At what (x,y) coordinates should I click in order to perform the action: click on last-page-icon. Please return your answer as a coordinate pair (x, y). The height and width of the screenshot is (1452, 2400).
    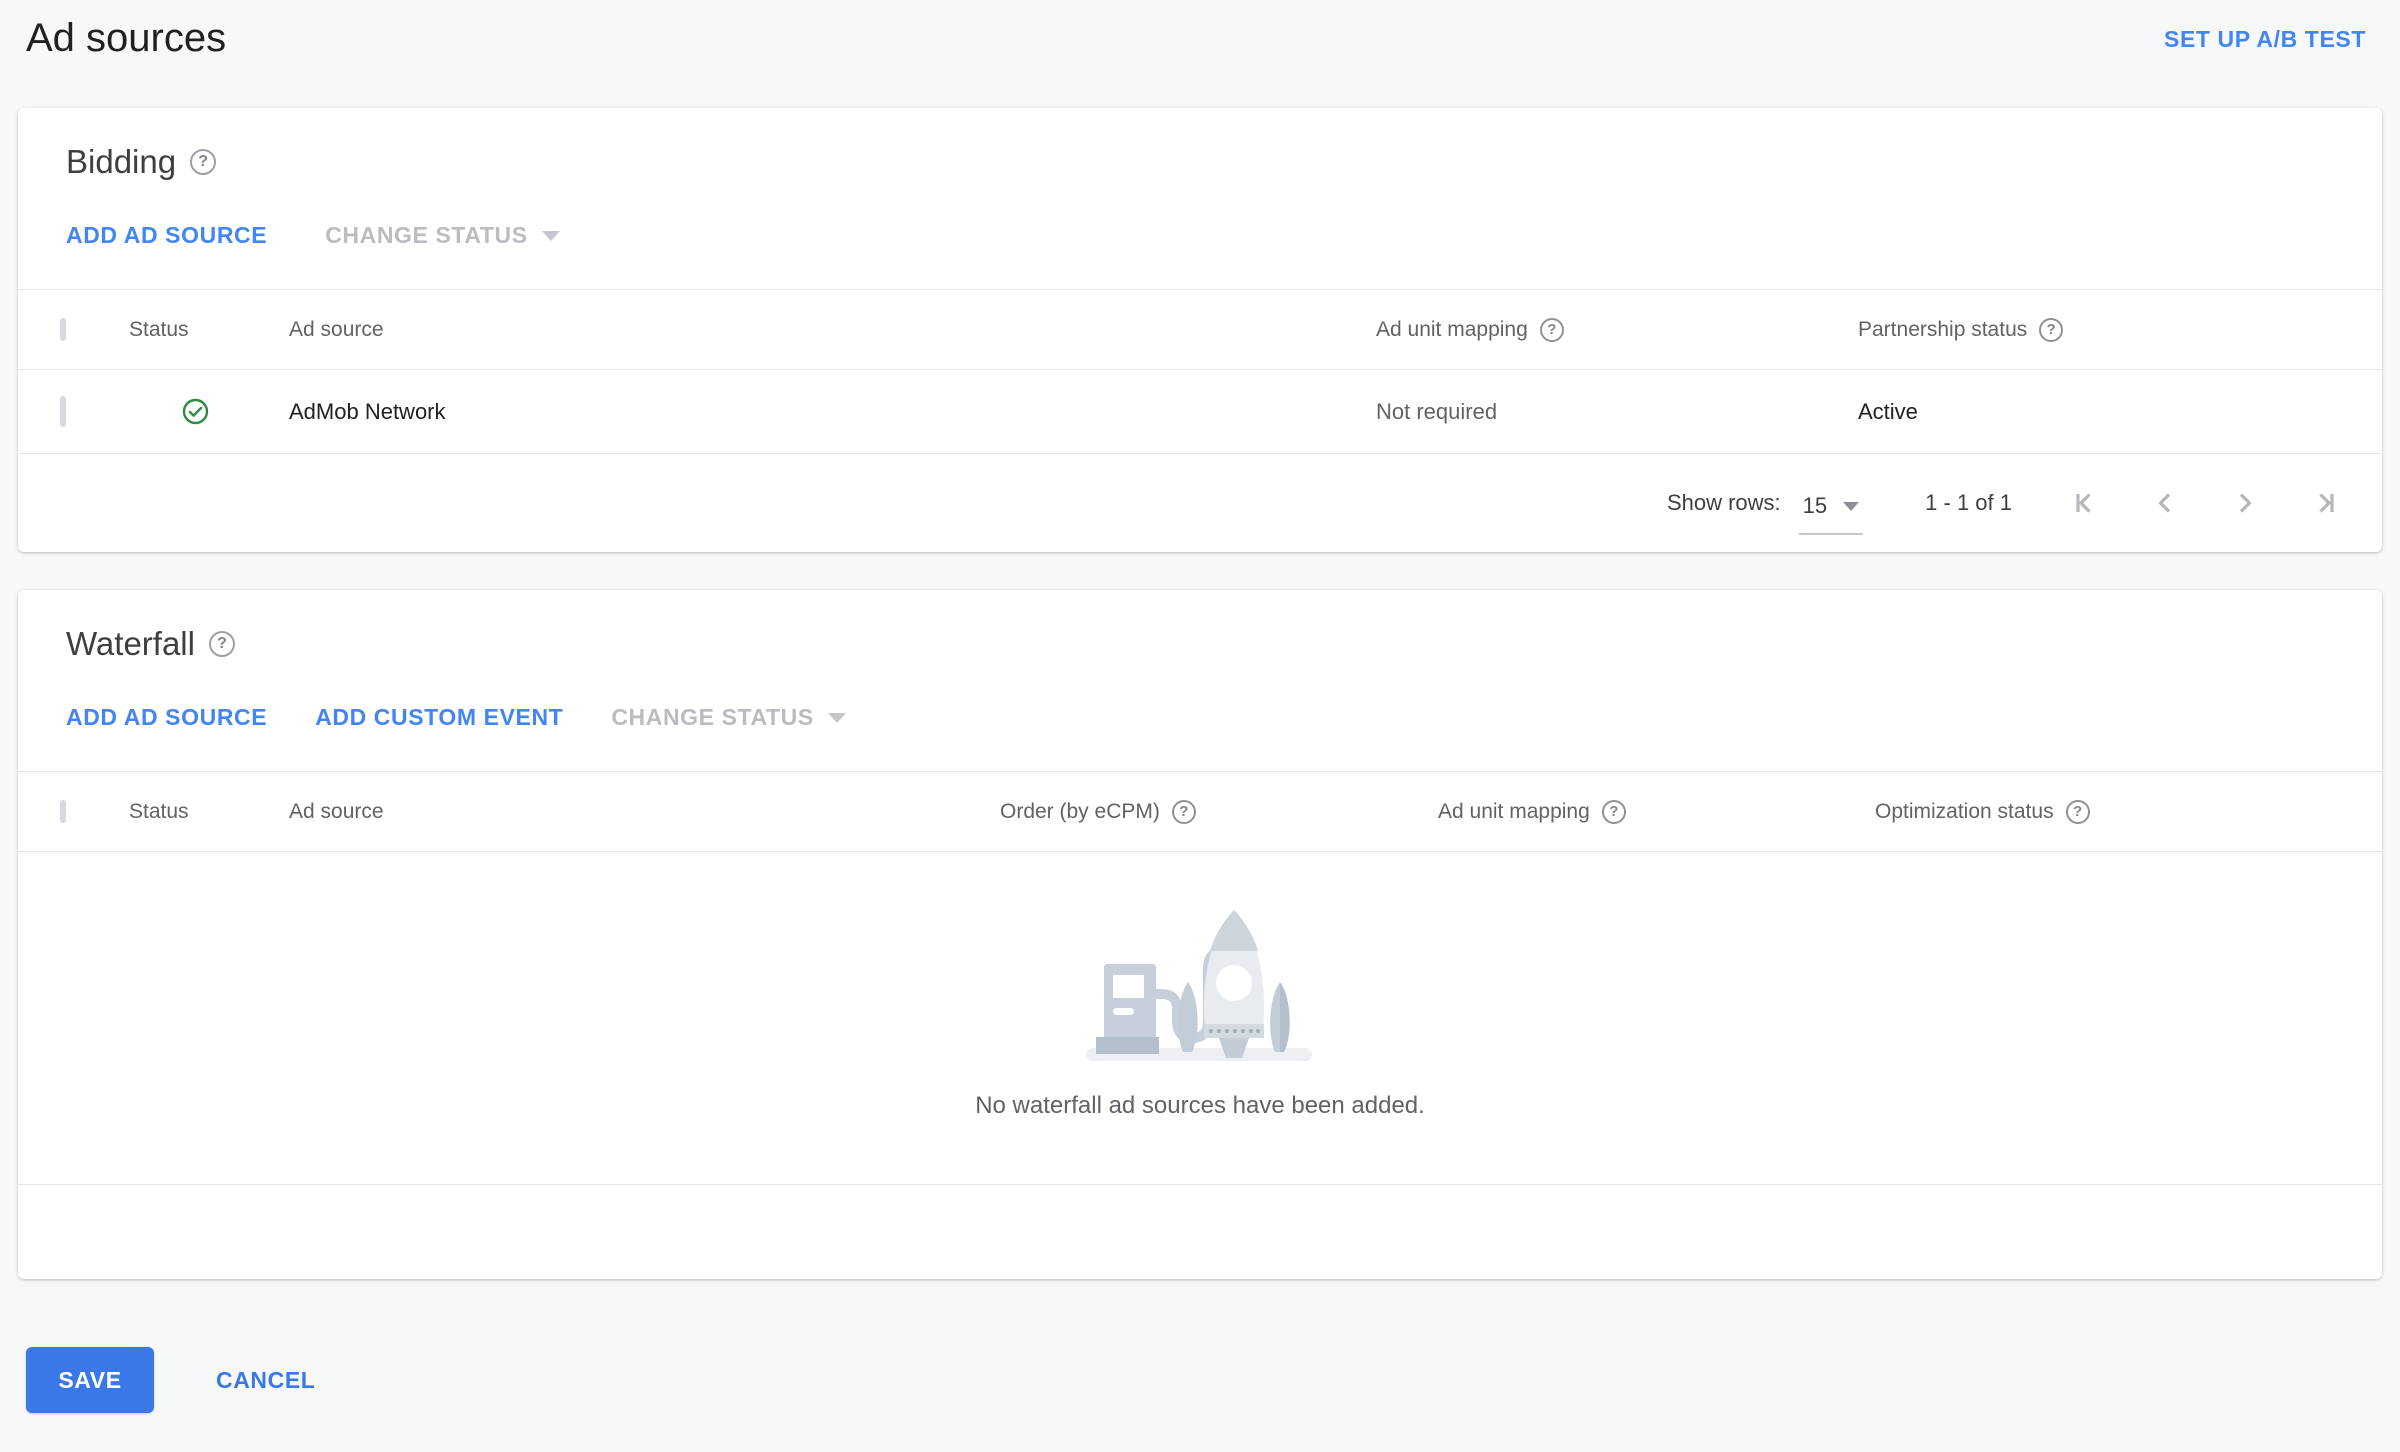
    Looking at the image, I should click on (2326, 503).